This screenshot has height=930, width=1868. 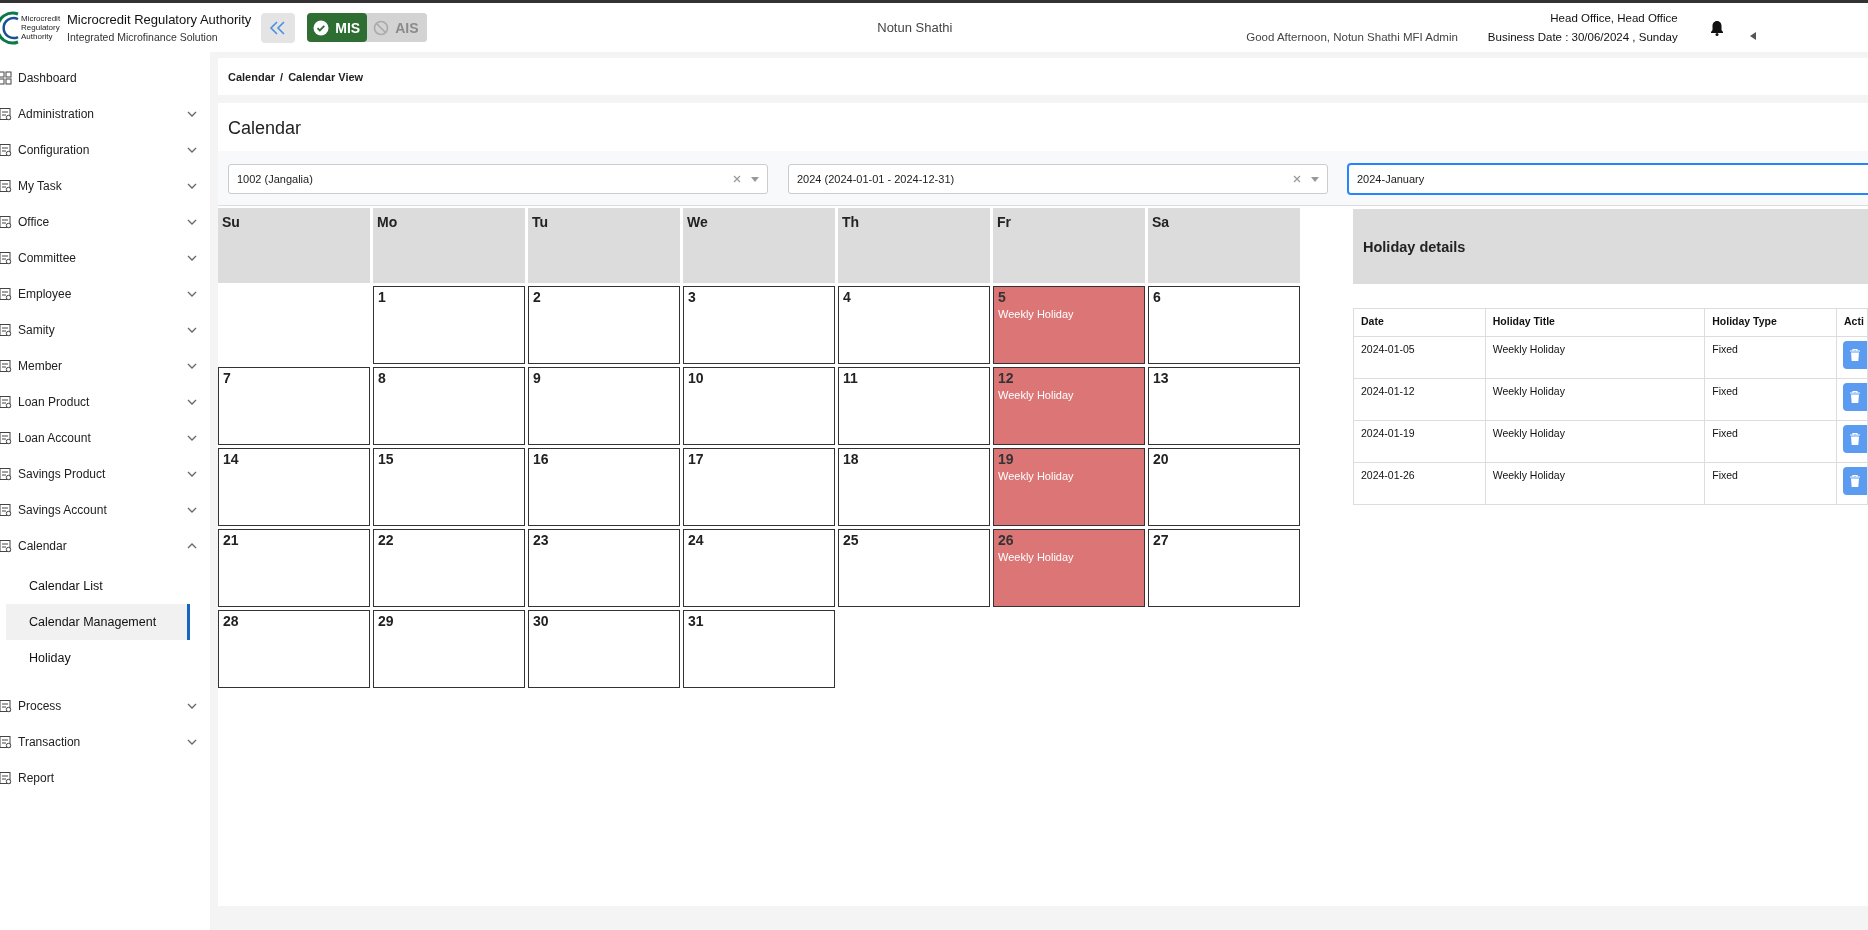 I want to click on select-value: 1002 (Jangalia), so click(x=275, y=179).